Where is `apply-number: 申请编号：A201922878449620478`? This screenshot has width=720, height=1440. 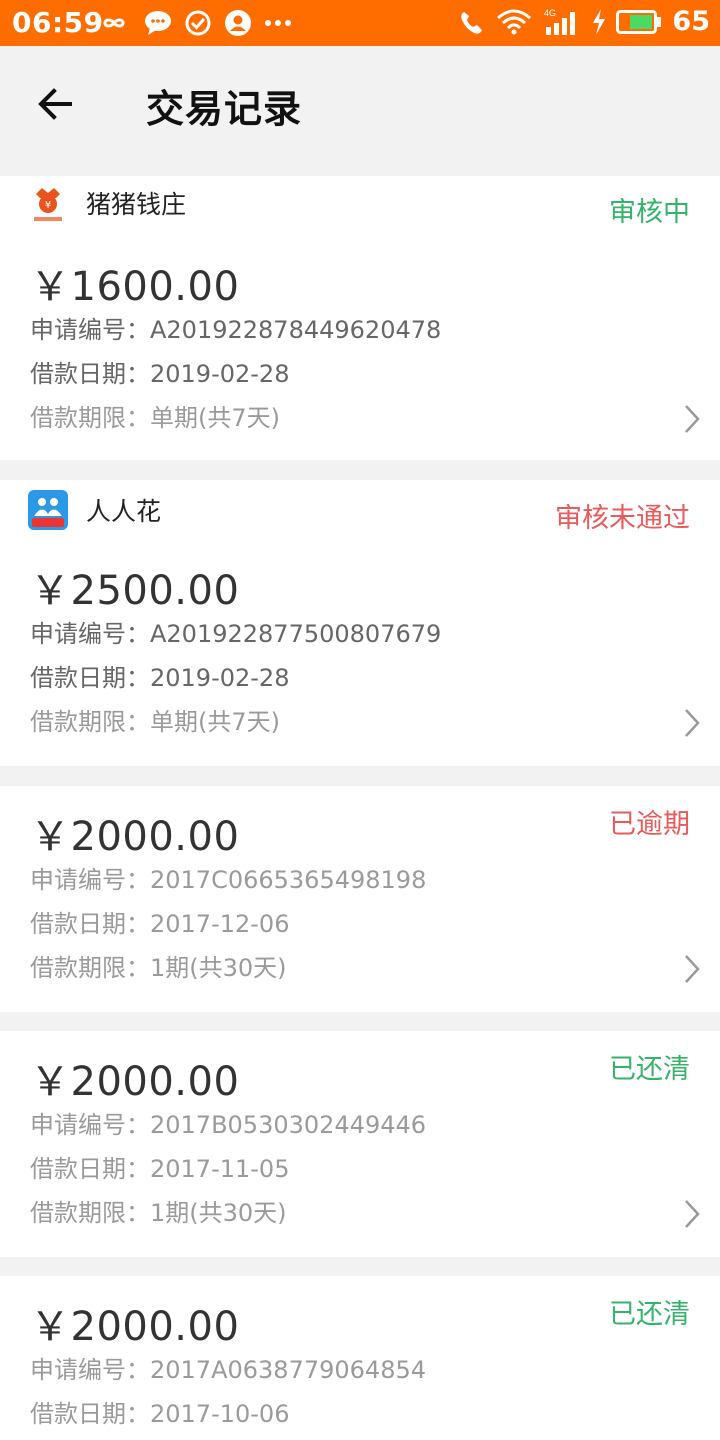 apply-number: 申请编号：A201922878449620478 is located at coordinates (236, 330).